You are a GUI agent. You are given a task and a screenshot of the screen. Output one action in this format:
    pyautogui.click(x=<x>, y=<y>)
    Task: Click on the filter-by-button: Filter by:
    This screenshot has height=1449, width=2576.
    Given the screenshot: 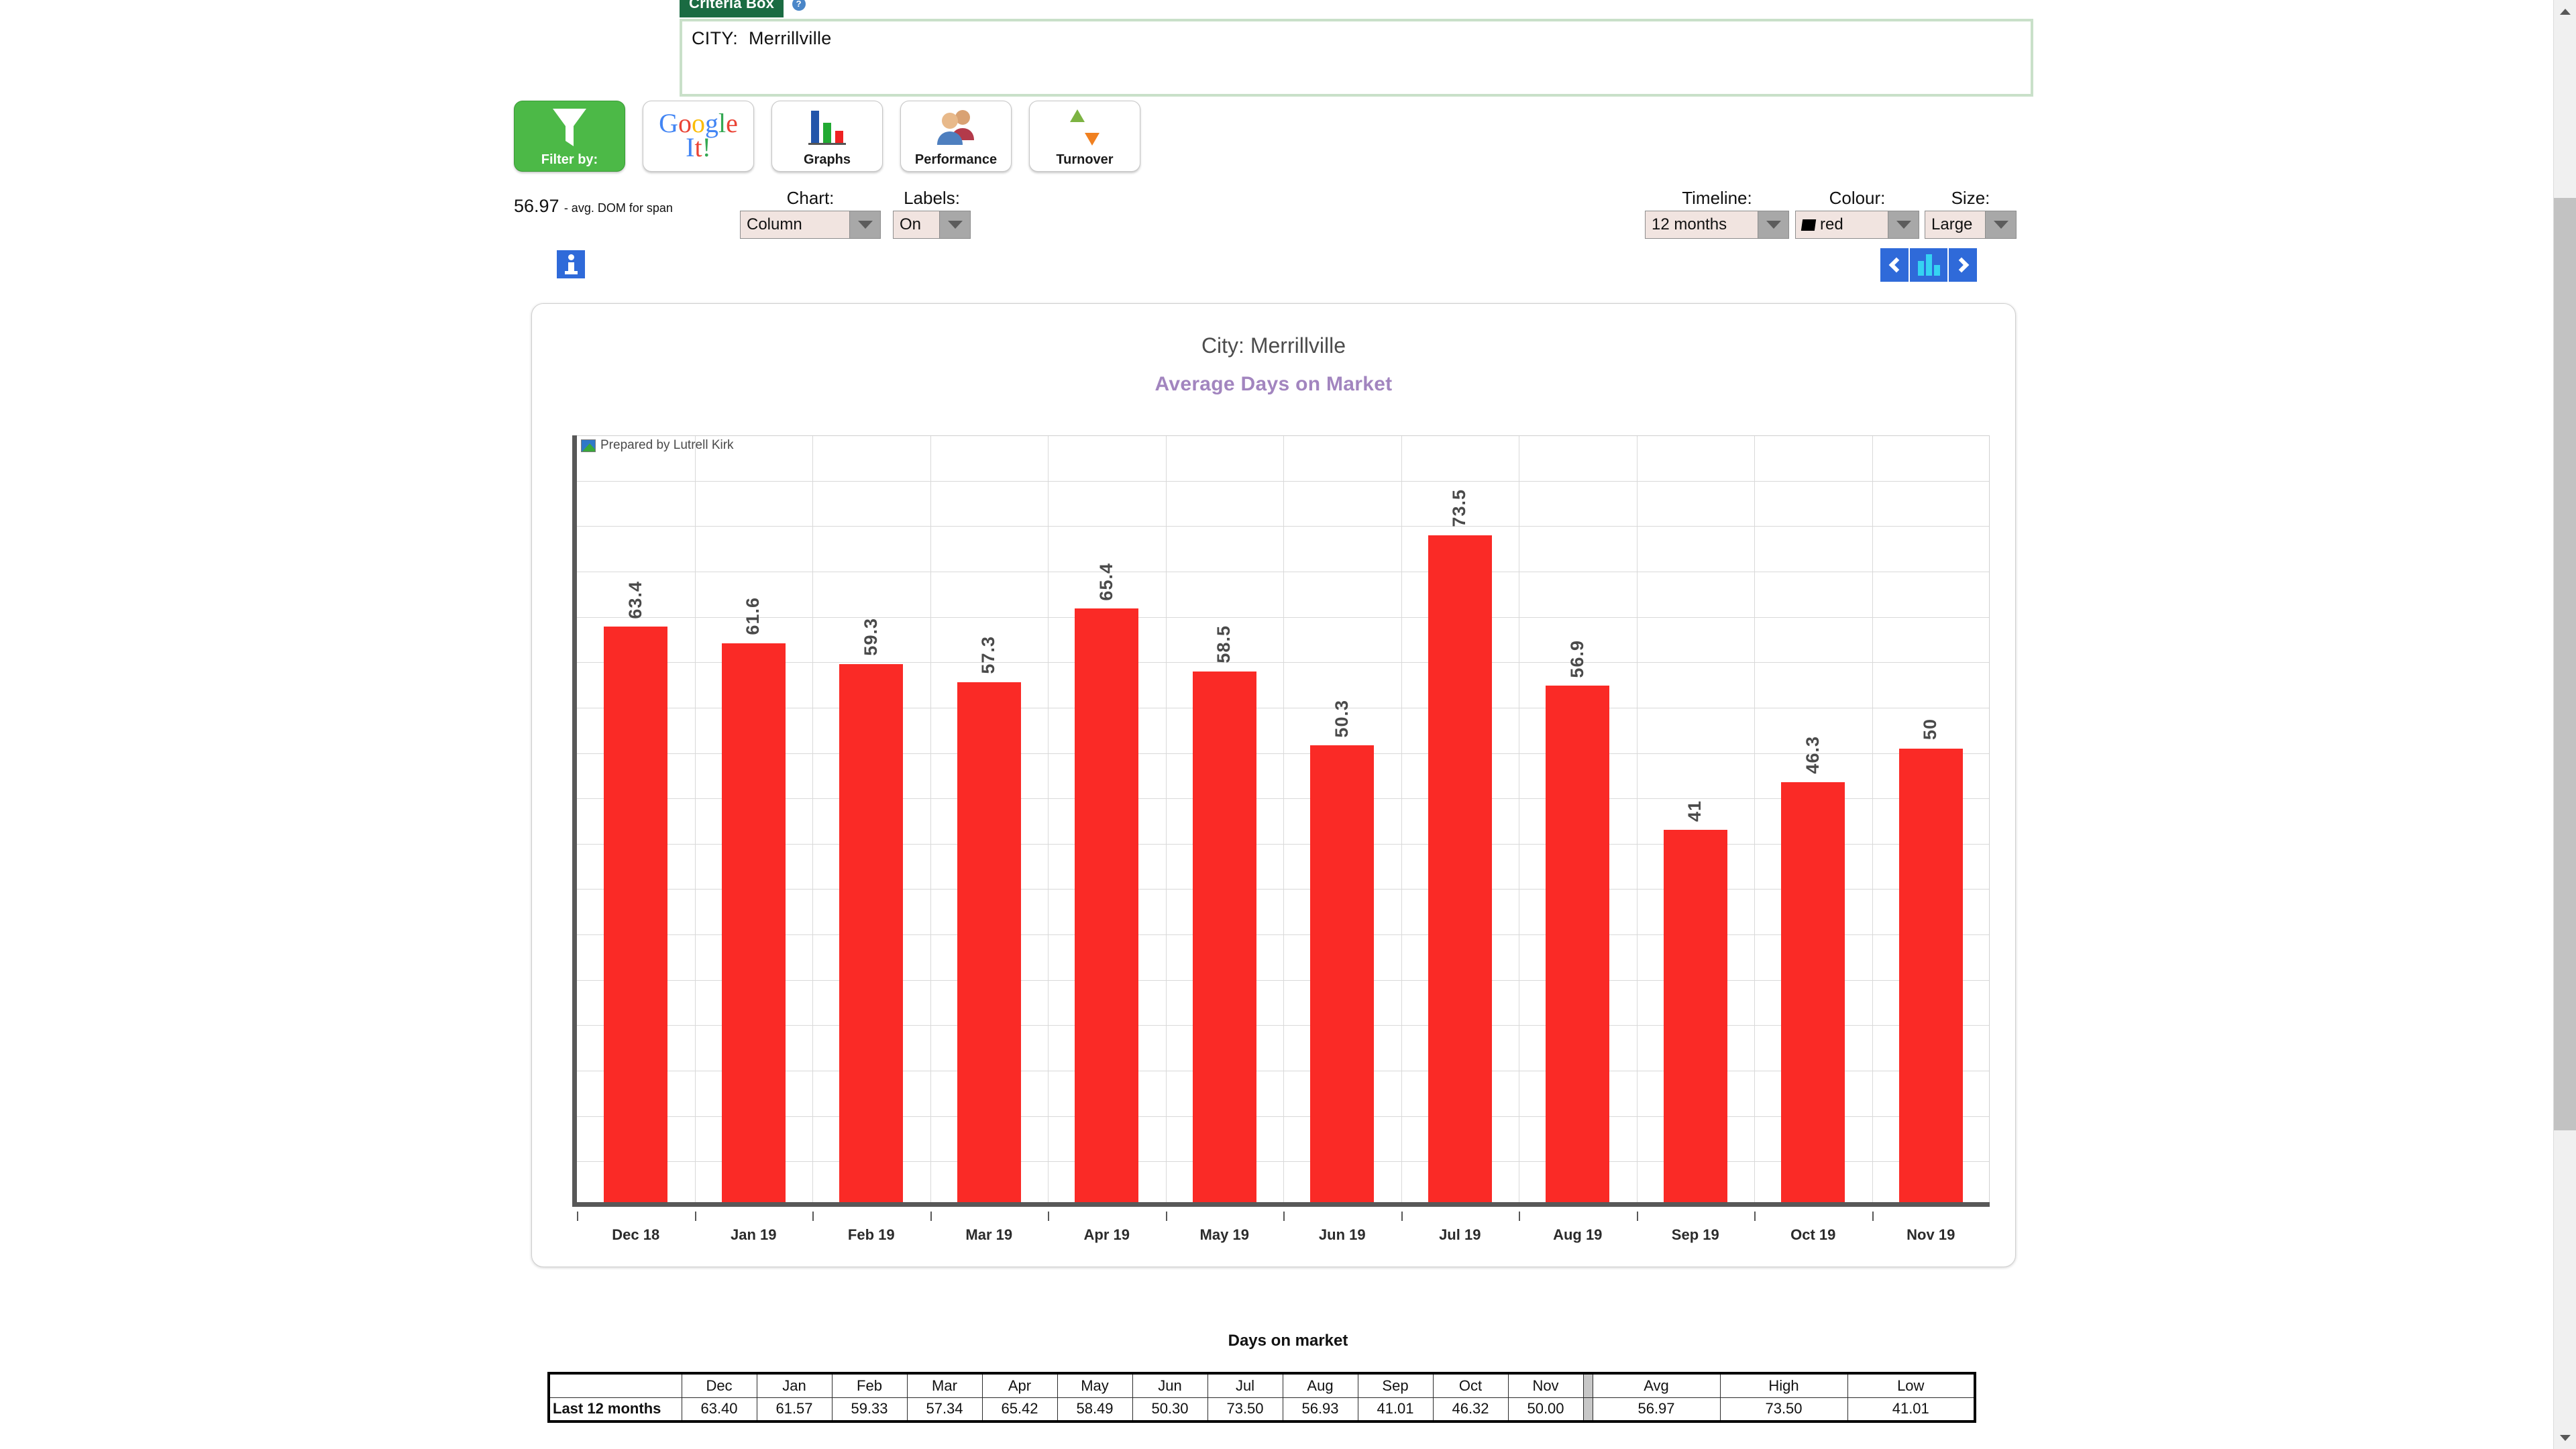 What is the action you would take?
    pyautogui.click(x=569, y=136)
    